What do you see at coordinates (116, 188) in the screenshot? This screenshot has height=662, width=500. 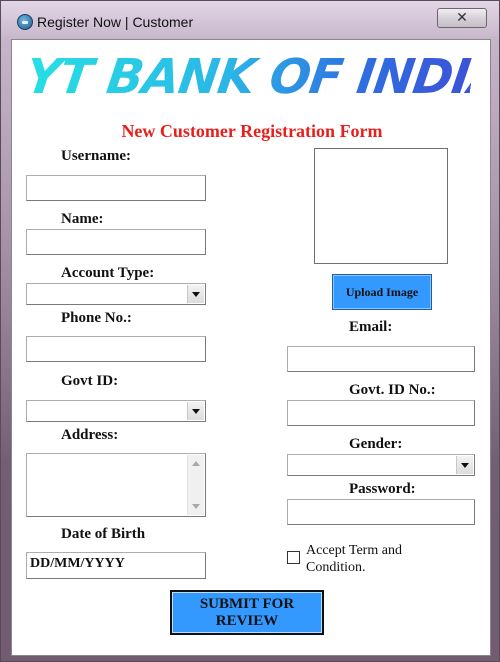 I see `username-input` at bounding box center [116, 188].